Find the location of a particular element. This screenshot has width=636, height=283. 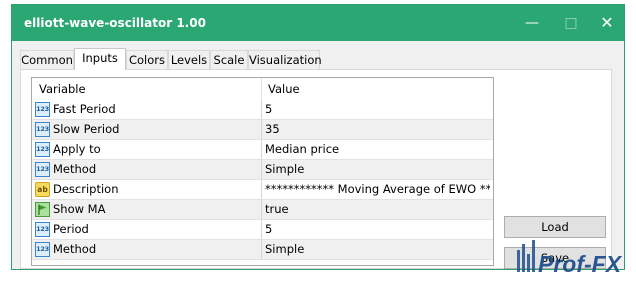

maximize-icon: □ is located at coordinates (571, 23).